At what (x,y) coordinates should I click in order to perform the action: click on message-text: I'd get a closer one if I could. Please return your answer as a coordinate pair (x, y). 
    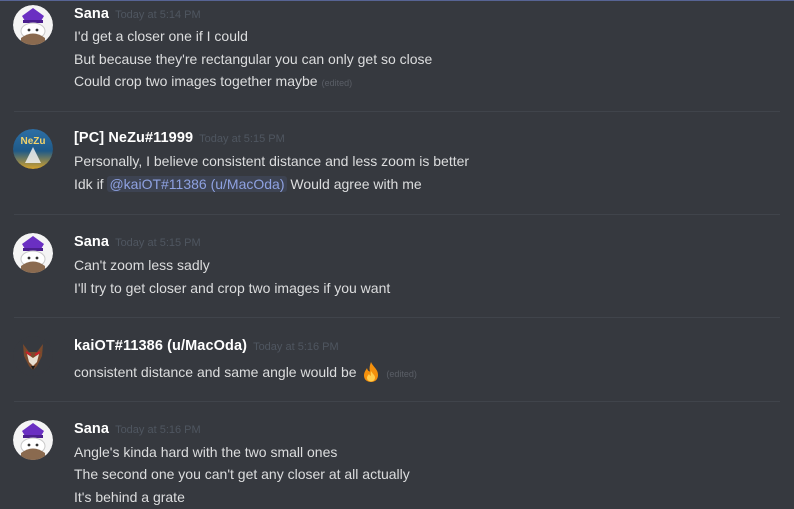
    Looking at the image, I should click on (161, 36).